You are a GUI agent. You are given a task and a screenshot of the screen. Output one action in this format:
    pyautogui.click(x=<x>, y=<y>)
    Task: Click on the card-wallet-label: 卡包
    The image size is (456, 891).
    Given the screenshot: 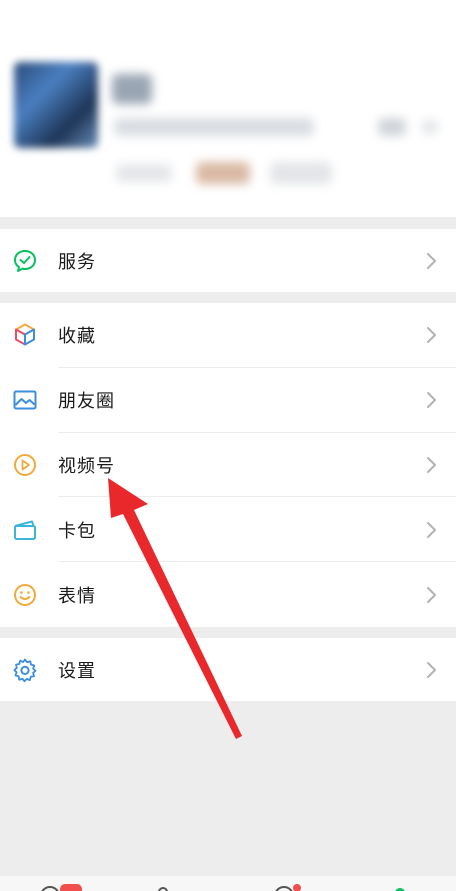 What is the action you would take?
    pyautogui.click(x=77, y=531)
    